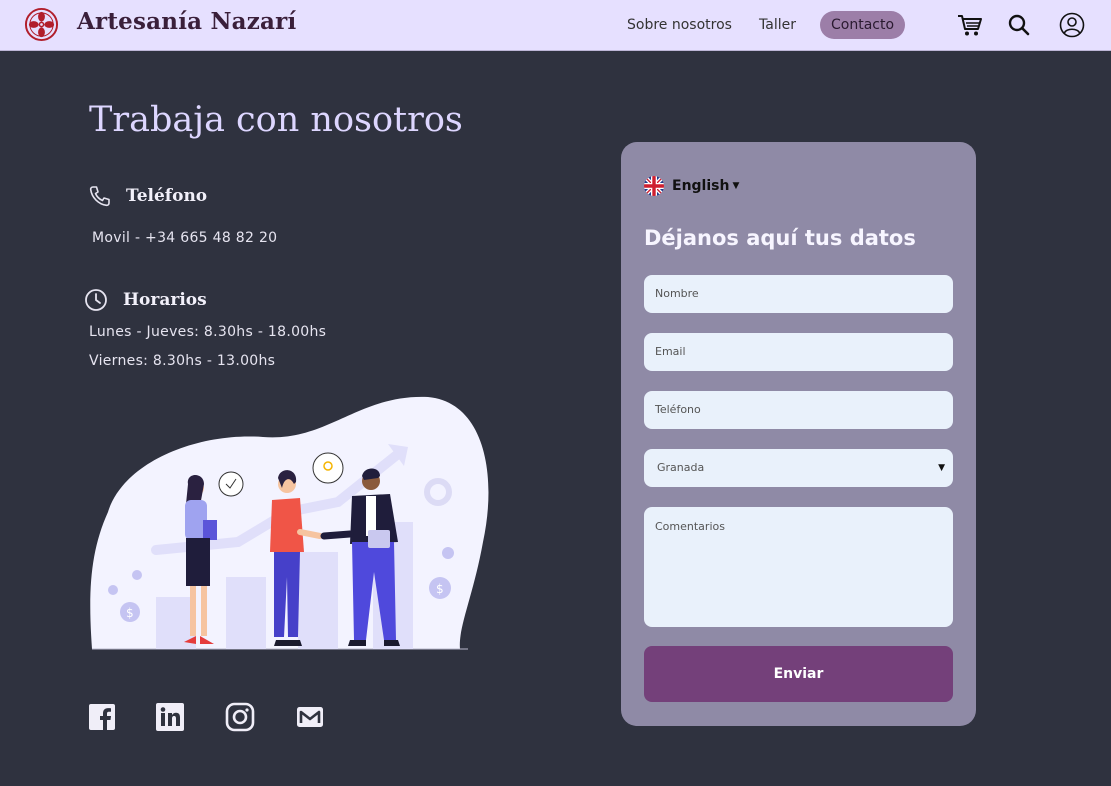 Image resolution: width=1111 pixels, height=786 pixels. What do you see at coordinates (798, 674) in the screenshot?
I see `submit-button: Enviar` at bounding box center [798, 674].